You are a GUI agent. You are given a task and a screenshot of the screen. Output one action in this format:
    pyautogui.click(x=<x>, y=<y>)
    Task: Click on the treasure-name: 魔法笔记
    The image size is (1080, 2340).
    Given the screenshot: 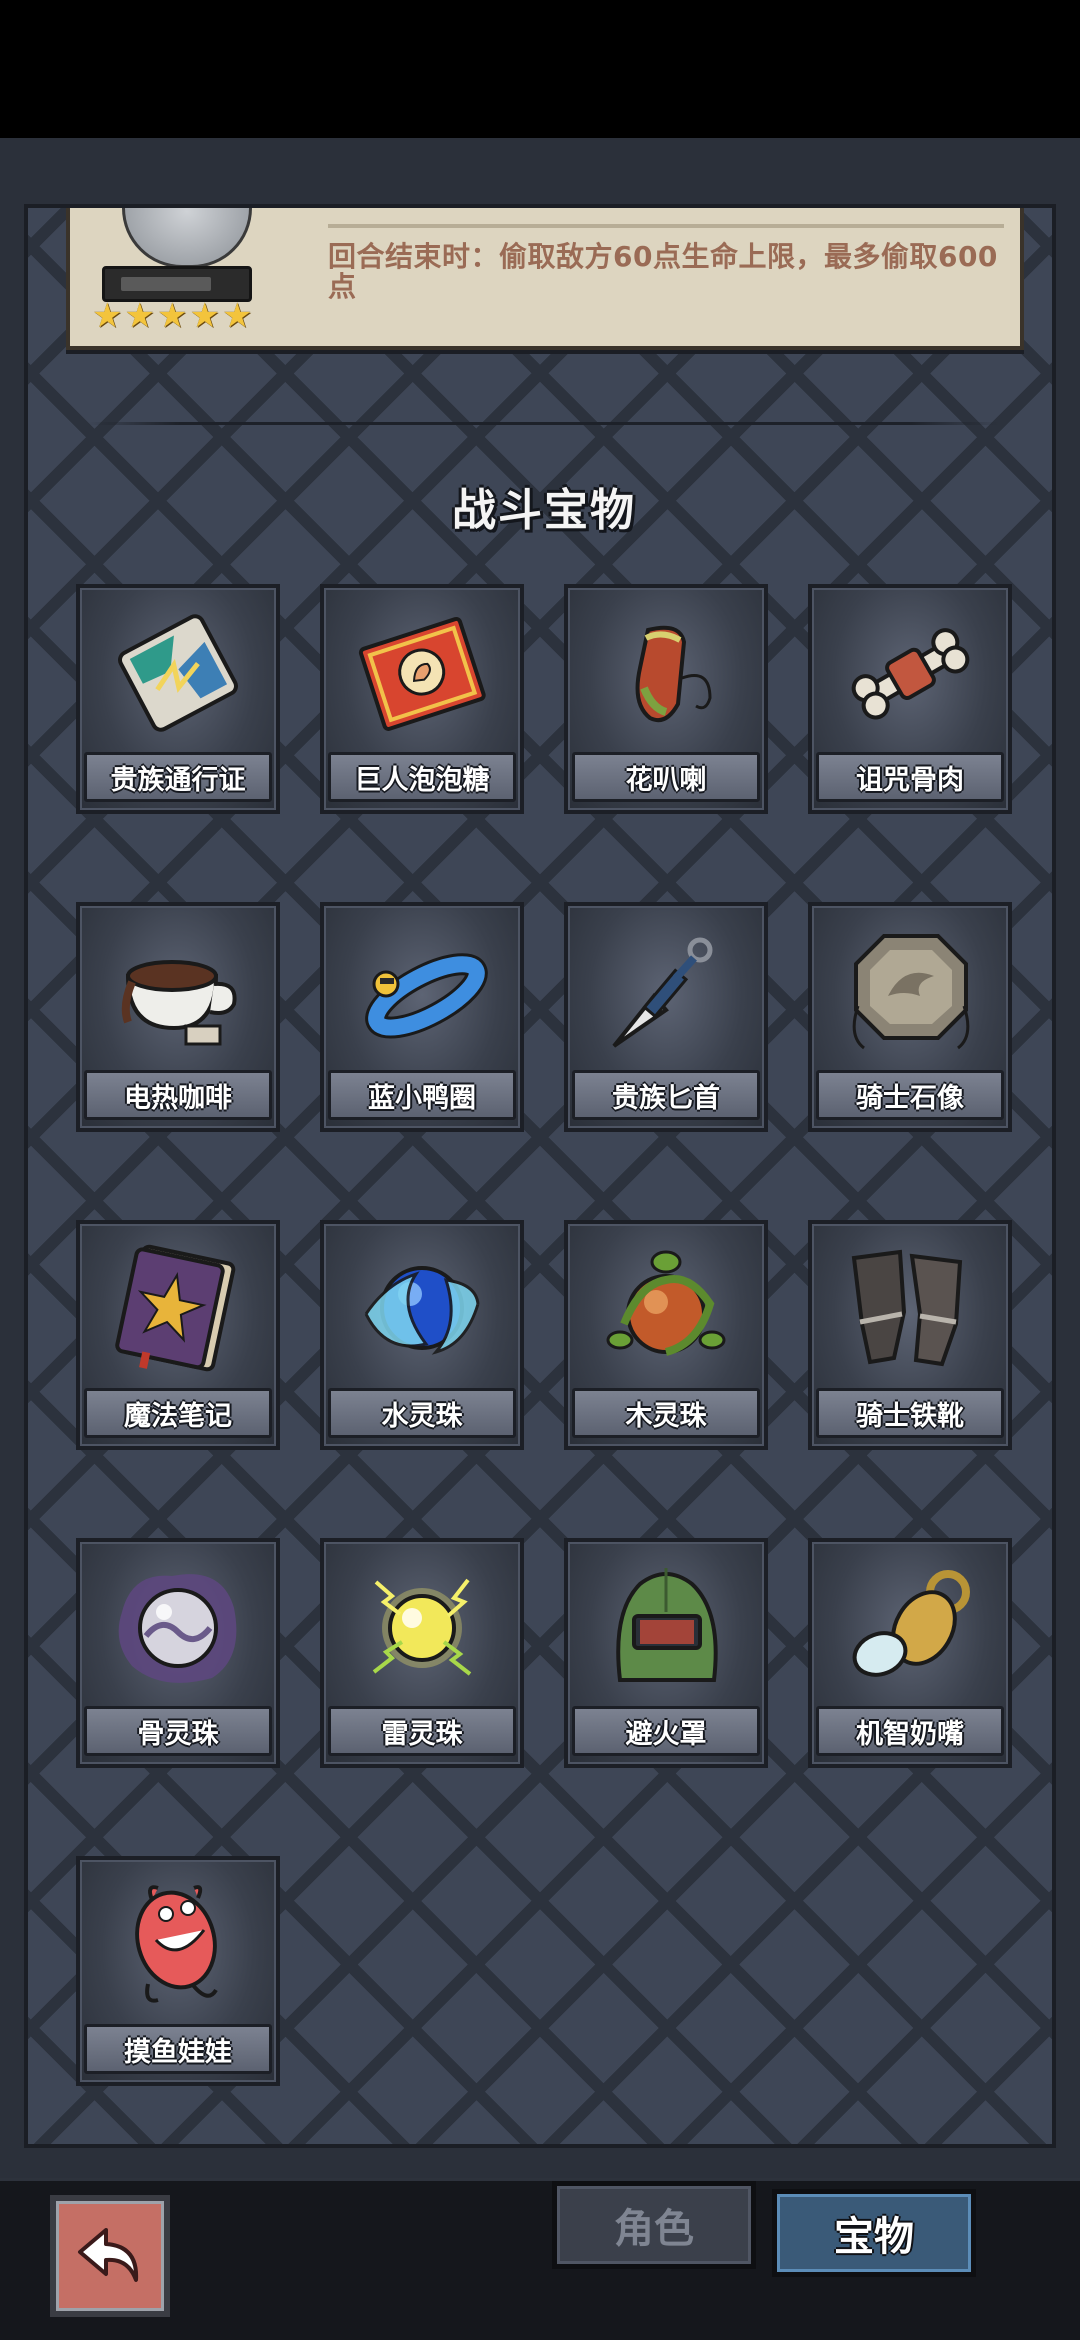 What is the action you would take?
    pyautogui.click(x=178, y=1413)
    